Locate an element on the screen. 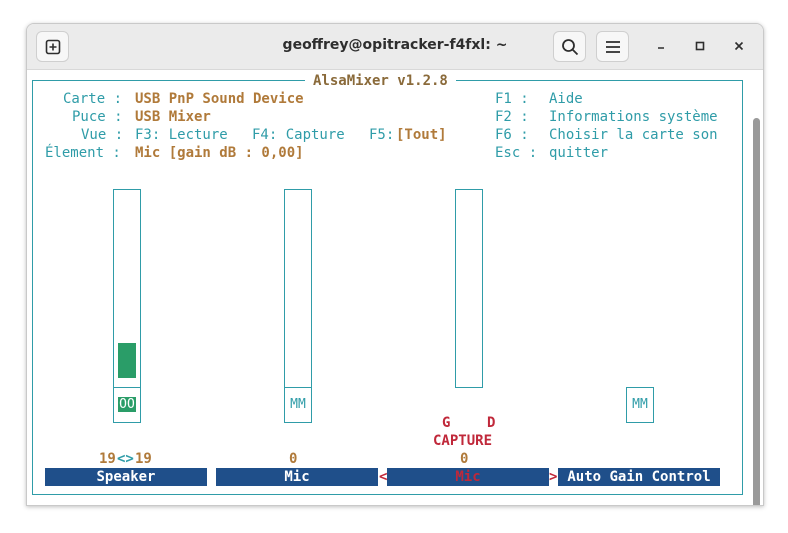 This screenshot has height=533, width=788. help-f6-value: Choisir la carte son is located at coordinates (633, 135).